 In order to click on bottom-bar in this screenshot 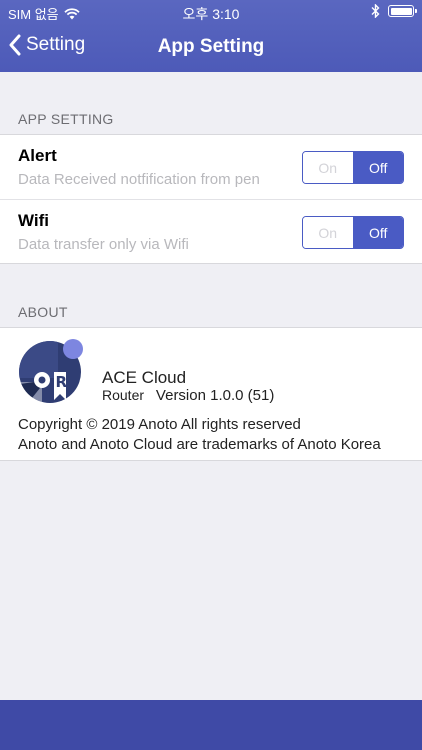, I will do `click(211, 725)`.